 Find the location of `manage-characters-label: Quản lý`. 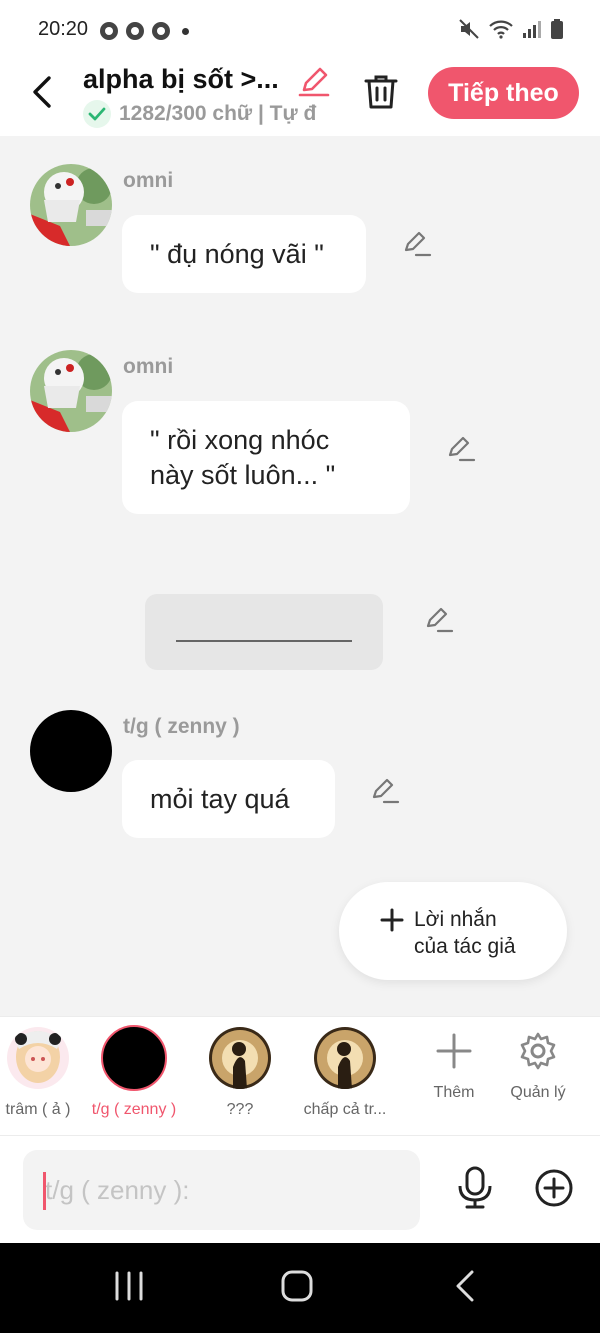

manage-characters-label: Quản lý is located at coordinates (538, 1092).